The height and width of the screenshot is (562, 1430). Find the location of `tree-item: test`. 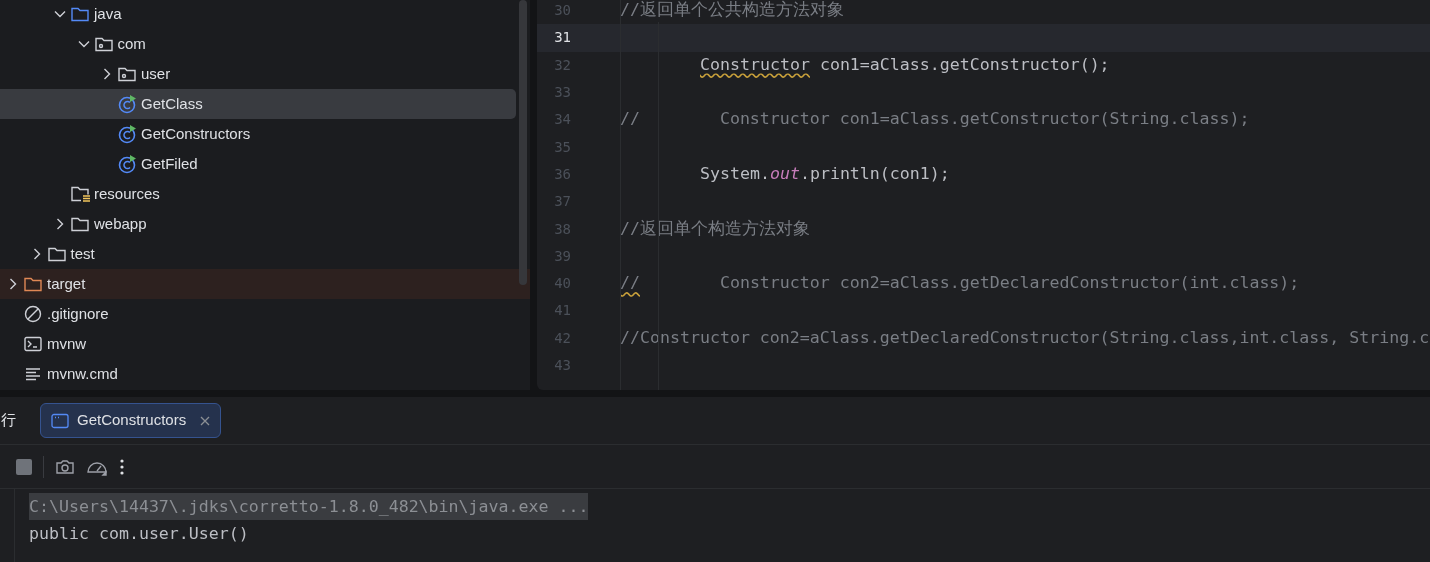

tree-item: test is located at coordinates (265, 254).